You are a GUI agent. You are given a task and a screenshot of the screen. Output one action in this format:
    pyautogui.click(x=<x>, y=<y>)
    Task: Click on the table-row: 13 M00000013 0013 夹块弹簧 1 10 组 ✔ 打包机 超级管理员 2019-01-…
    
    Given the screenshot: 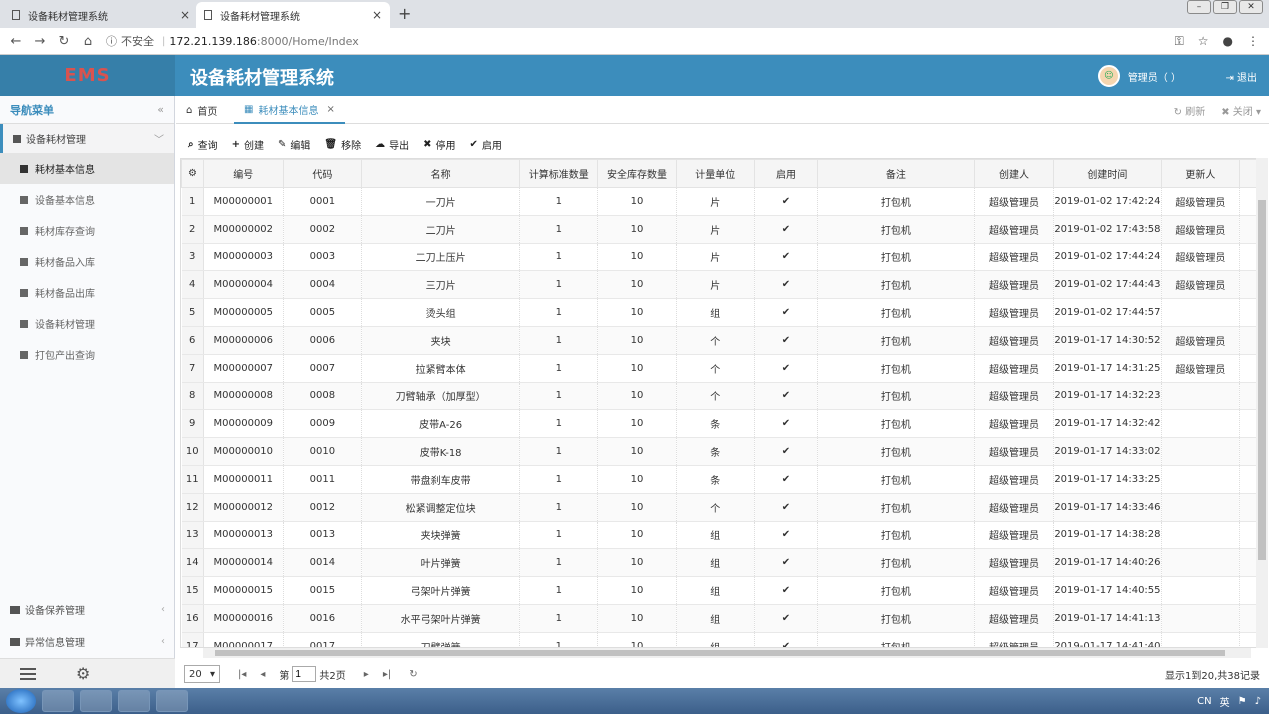 What is the action you would take?
    pyautogui.click(x=722, y=535)
    